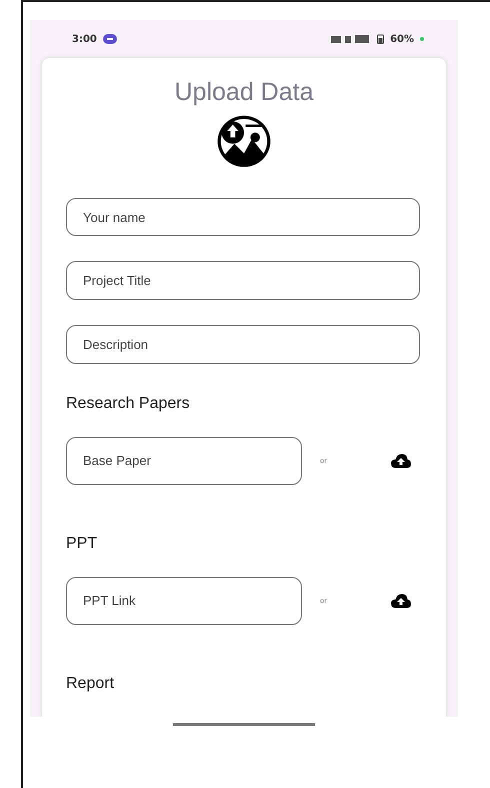 The width and height of the screenshot is (490, 788). I want to click on notification-icon, so click(109, 39).